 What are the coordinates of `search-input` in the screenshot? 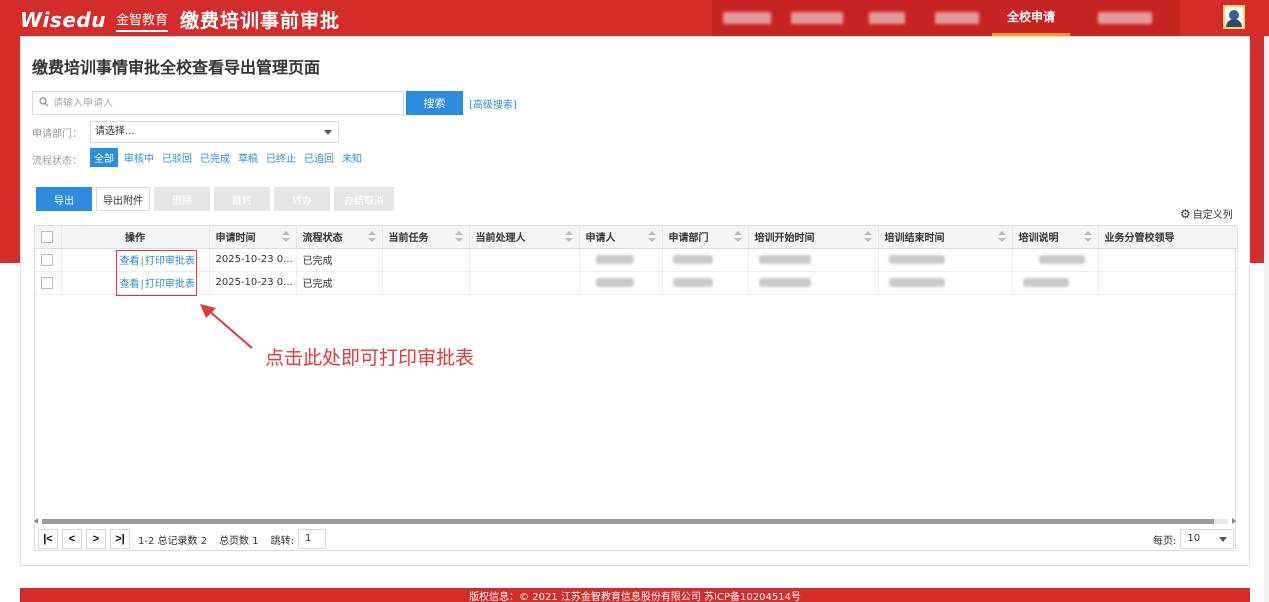 It's located at (223, 103).